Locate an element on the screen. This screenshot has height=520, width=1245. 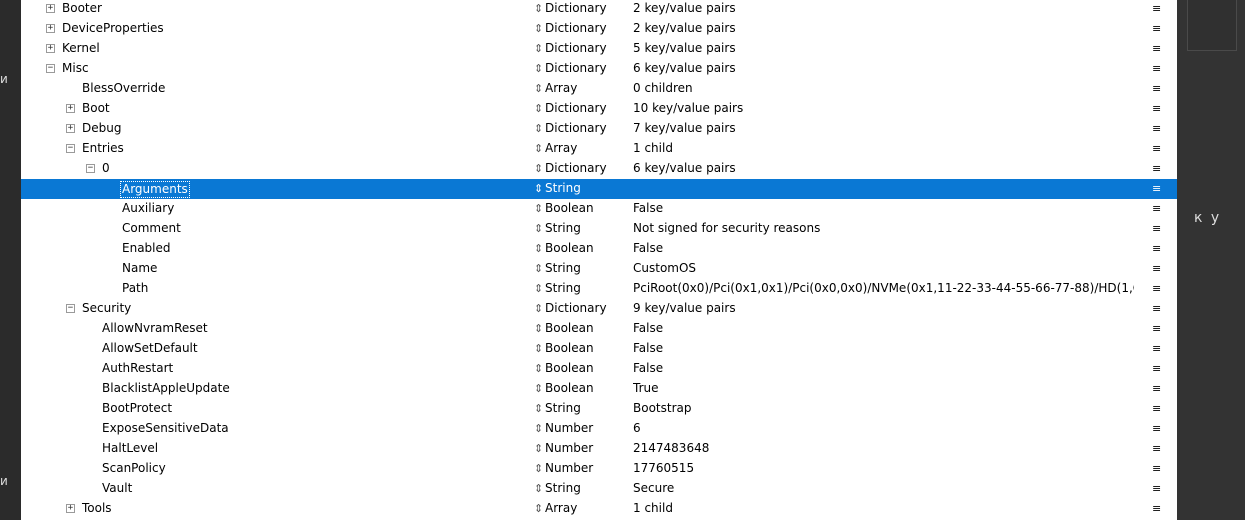
value-label: 5 key/value pairs is located at coordinates (883, 48).